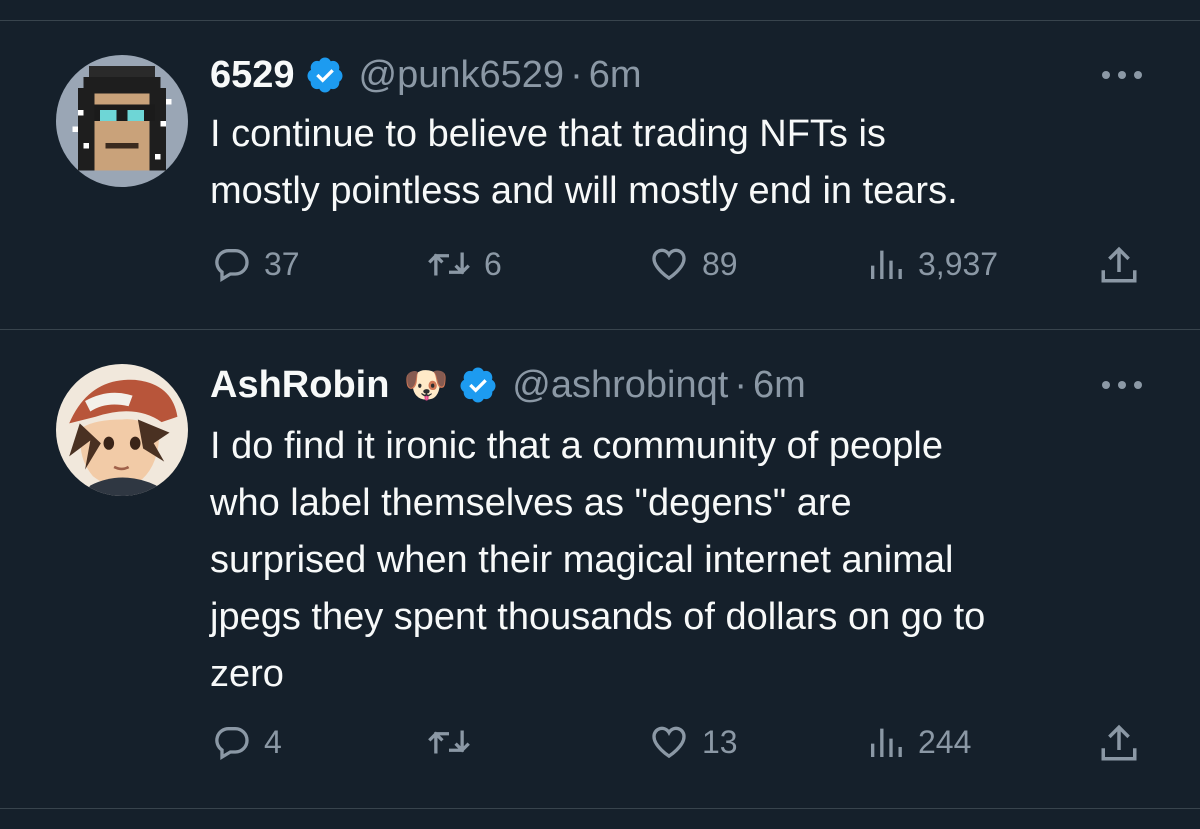 The width and height of the screenshot is (1200, 829). Describe the element at coordinates (247, 674) in the screenshot. I see `tweet-text-line: zero` at that location.